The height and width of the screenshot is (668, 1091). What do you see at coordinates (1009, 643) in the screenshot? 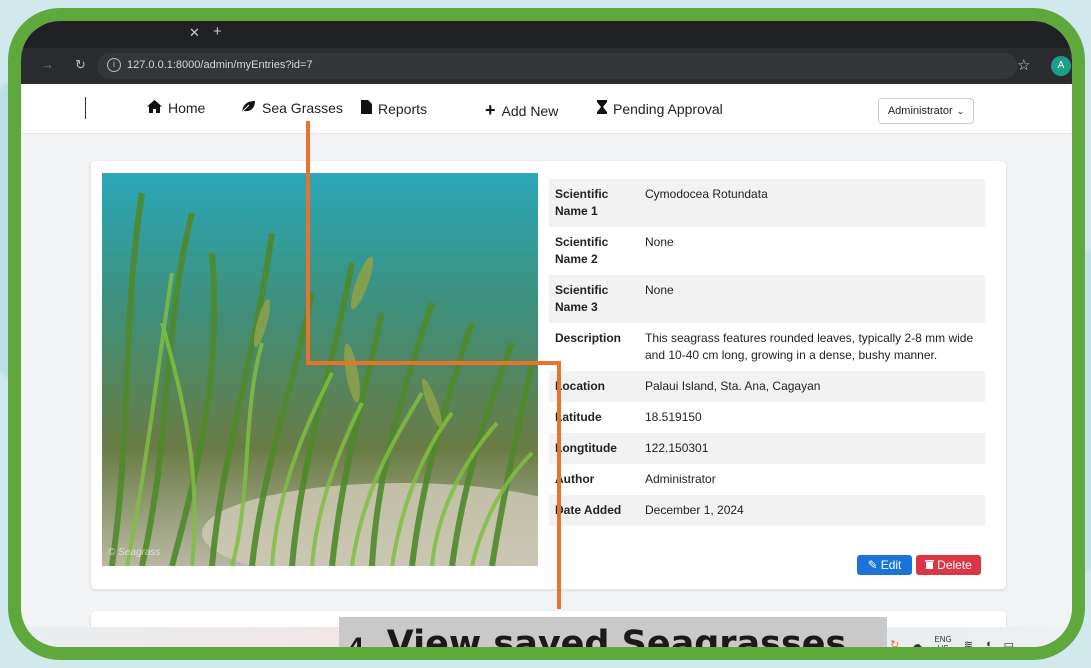
I see `battery-icon: ▭` at bounding box center [1009, 643].